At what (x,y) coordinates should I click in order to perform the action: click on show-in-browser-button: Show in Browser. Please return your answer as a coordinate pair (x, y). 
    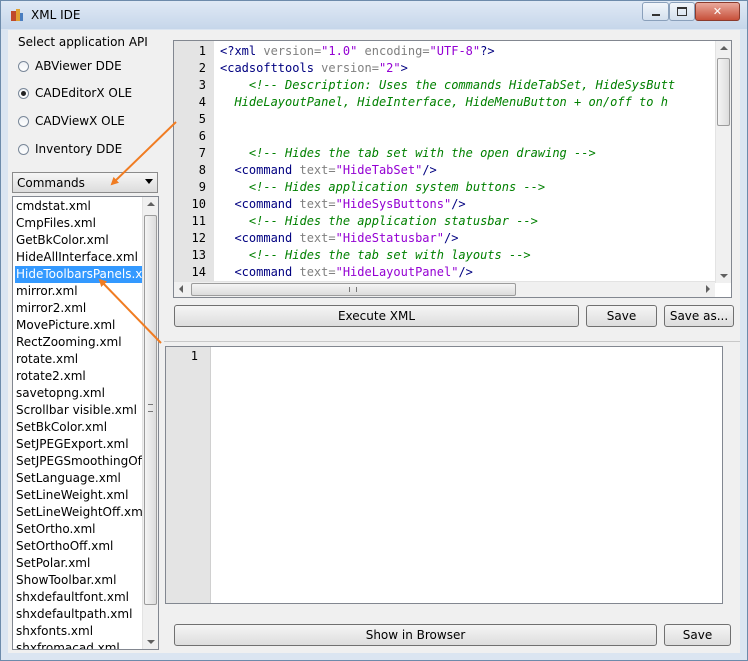
    Looking at the image, I should click on (415, 635).